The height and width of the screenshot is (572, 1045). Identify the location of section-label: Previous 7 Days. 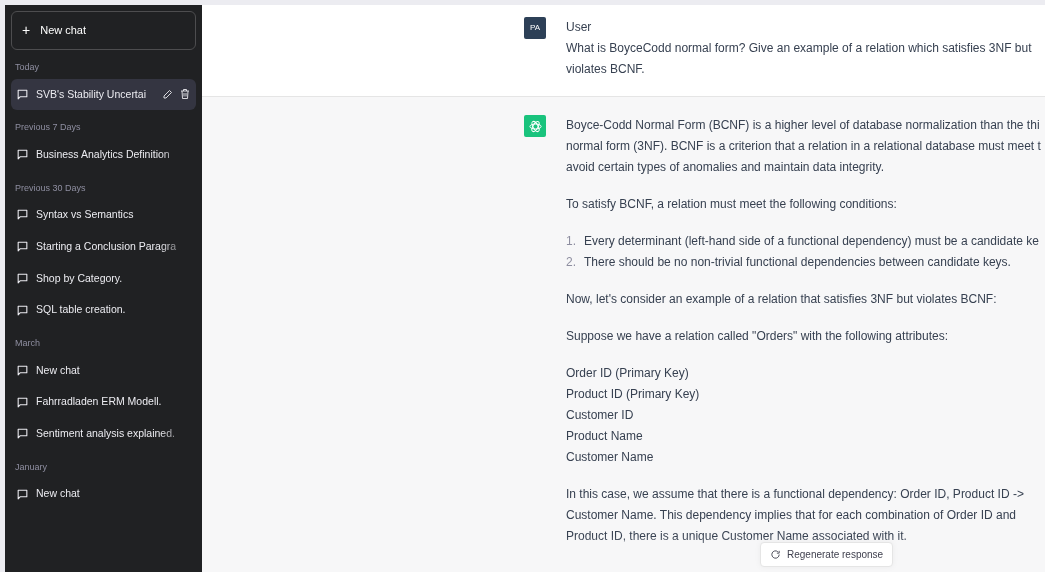
(48, 128).